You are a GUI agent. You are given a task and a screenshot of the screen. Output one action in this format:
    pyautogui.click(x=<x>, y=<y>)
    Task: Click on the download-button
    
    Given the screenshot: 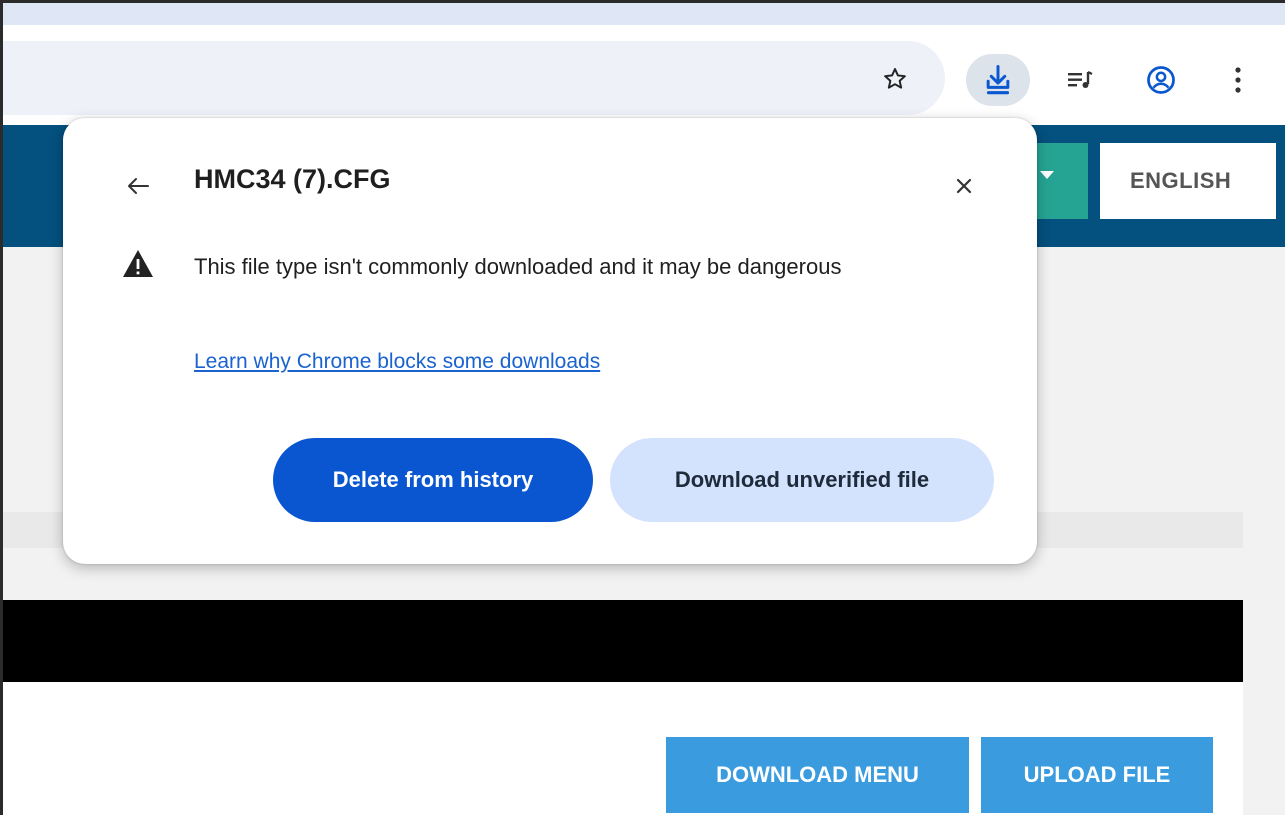 What is the action you would take?
    pyautogui.click(x=998, y=80)
    